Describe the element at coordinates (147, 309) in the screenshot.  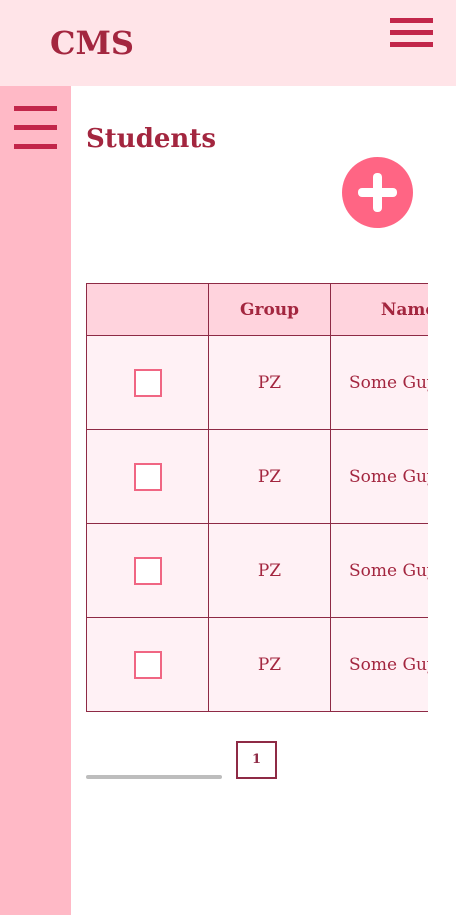
I see `column-header-select` at that location.